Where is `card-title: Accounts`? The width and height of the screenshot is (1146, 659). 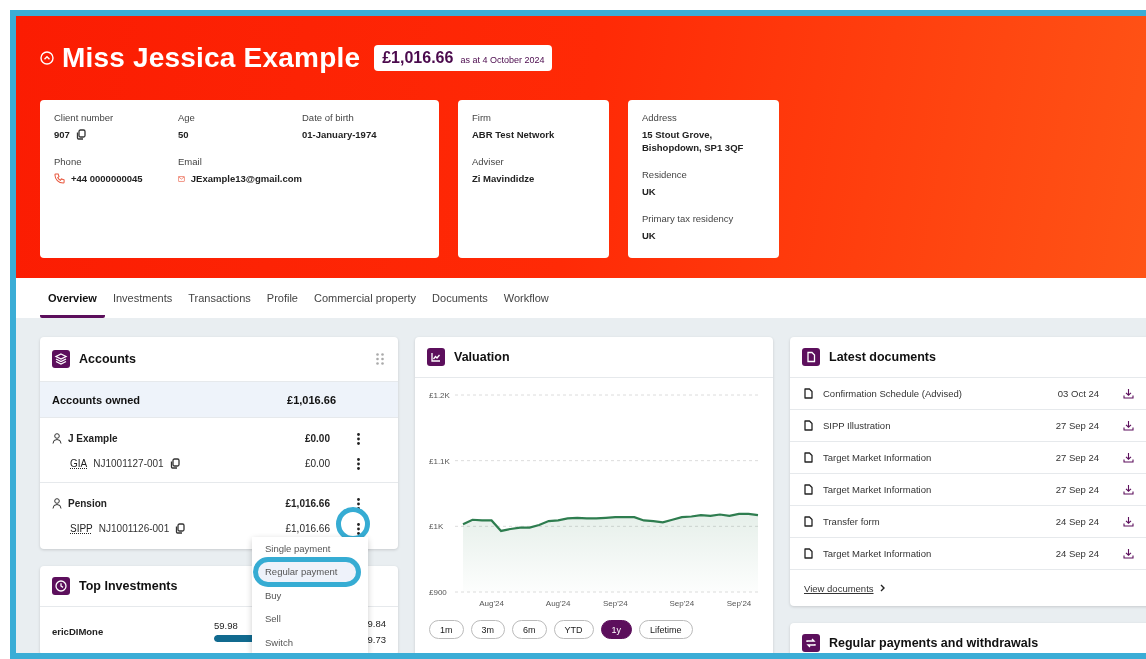
card-title: Accounts is located at coordinates (107, 359).